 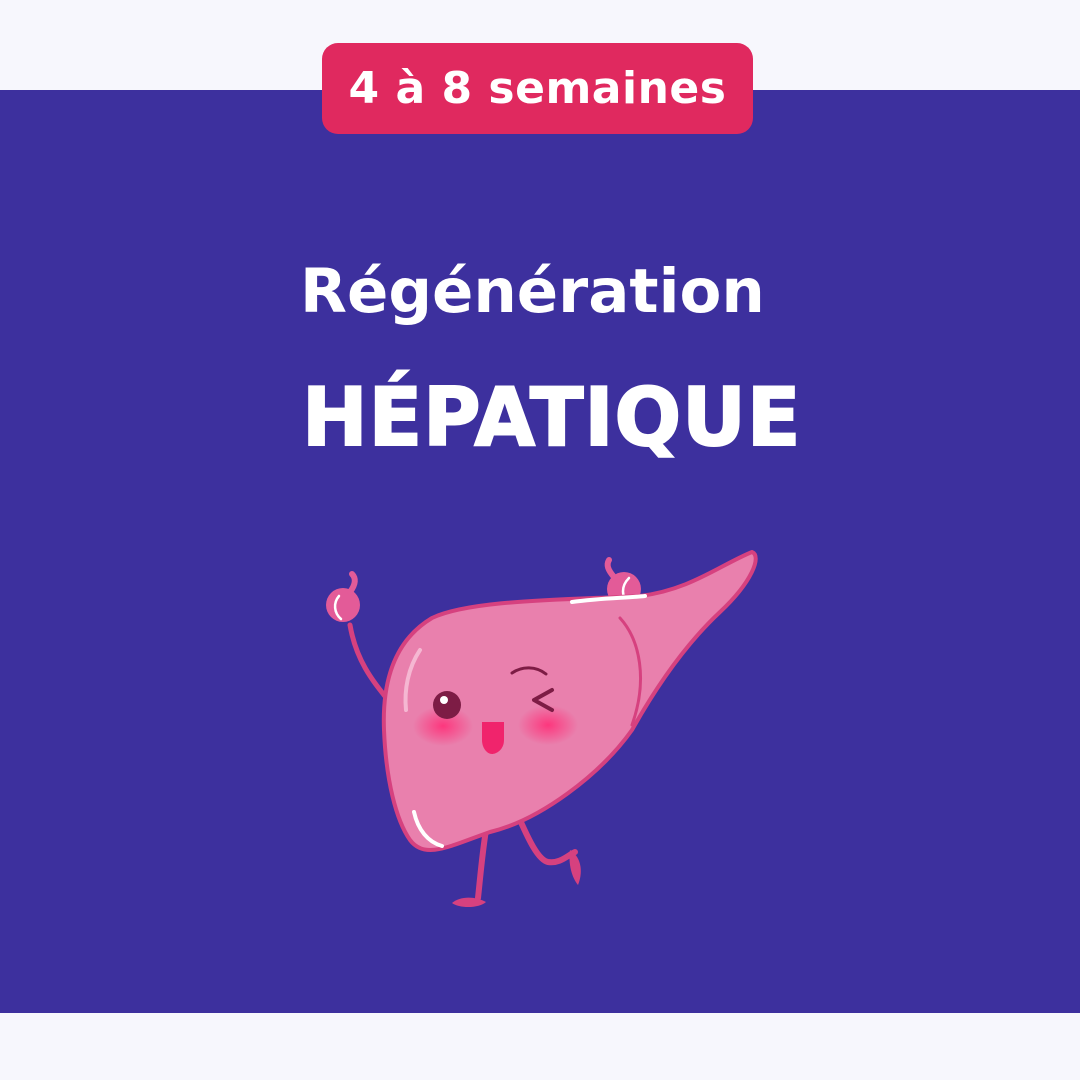 I want to click on liver-mascot-icon, so click(x=542, y=729).